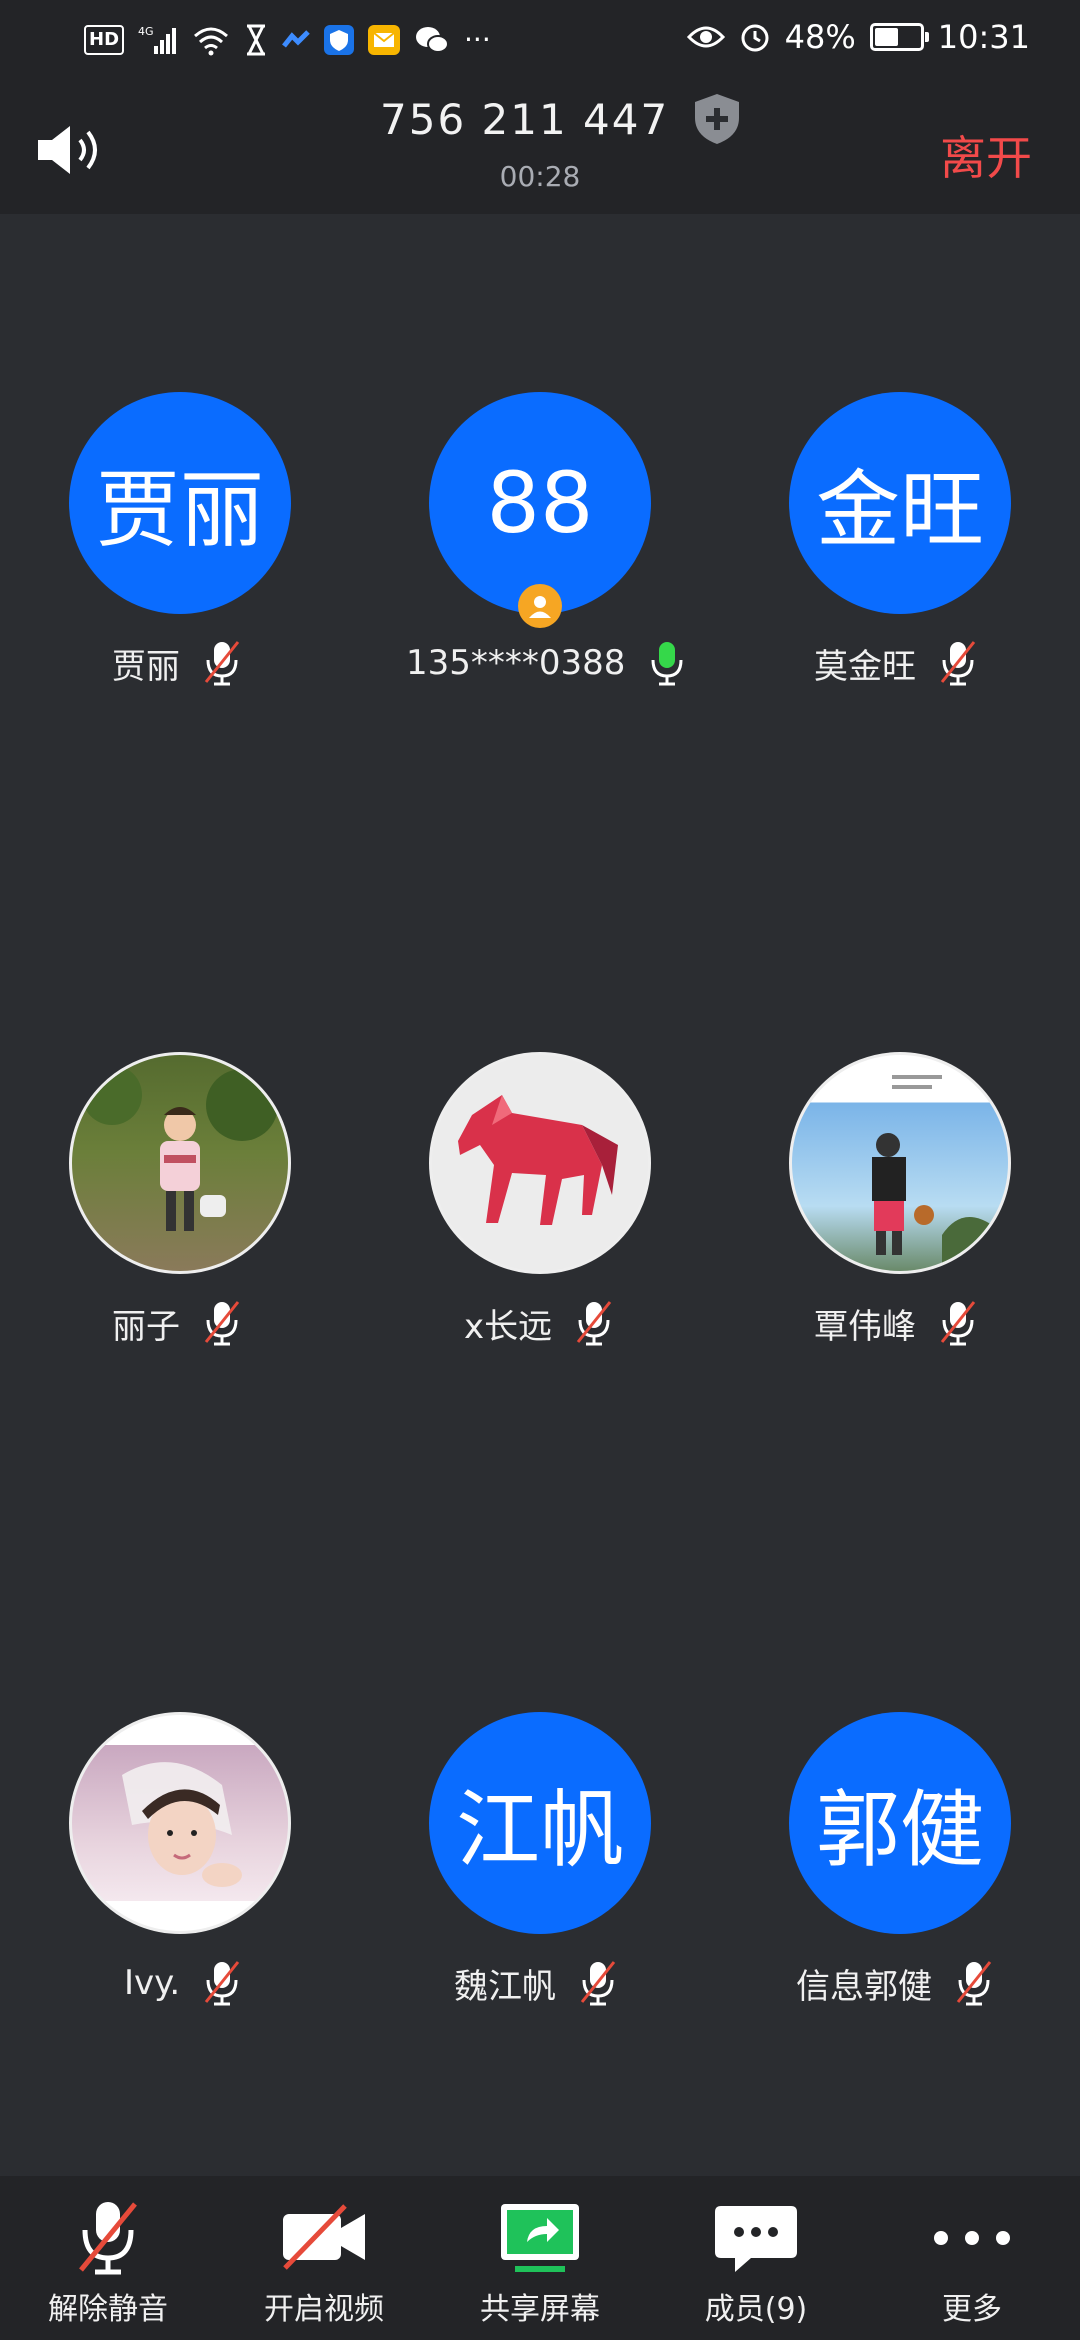  What do you see at coordinates (180, 503) in the screenshot?
I see `avatar: 贾丽` at bounding box center [180, 503].